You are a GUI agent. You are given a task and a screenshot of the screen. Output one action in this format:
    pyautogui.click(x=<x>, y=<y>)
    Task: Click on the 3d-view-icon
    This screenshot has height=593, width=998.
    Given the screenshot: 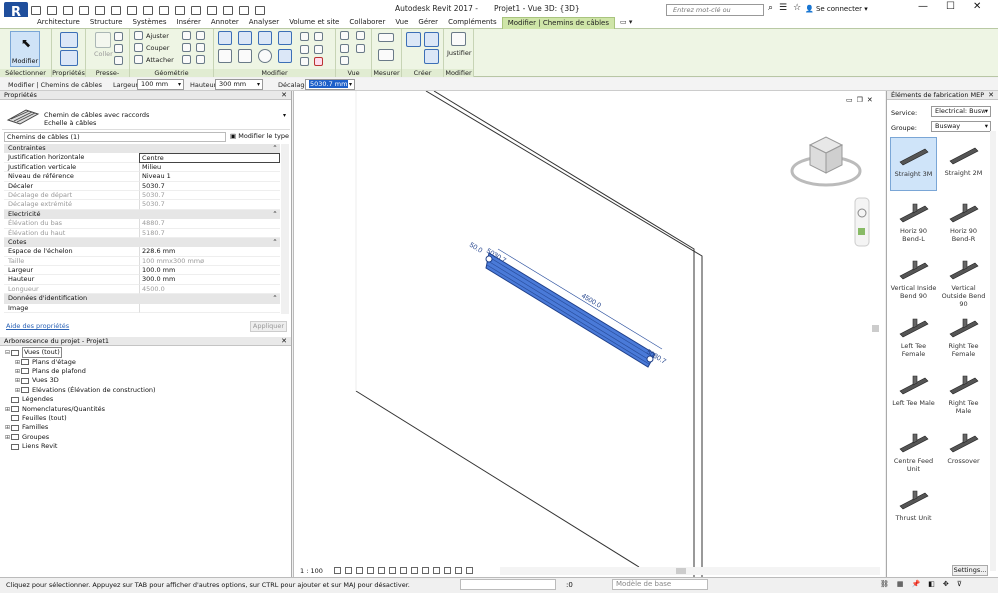 What is the action you would take?
    pyautogui.click(x=196, y=10)
    